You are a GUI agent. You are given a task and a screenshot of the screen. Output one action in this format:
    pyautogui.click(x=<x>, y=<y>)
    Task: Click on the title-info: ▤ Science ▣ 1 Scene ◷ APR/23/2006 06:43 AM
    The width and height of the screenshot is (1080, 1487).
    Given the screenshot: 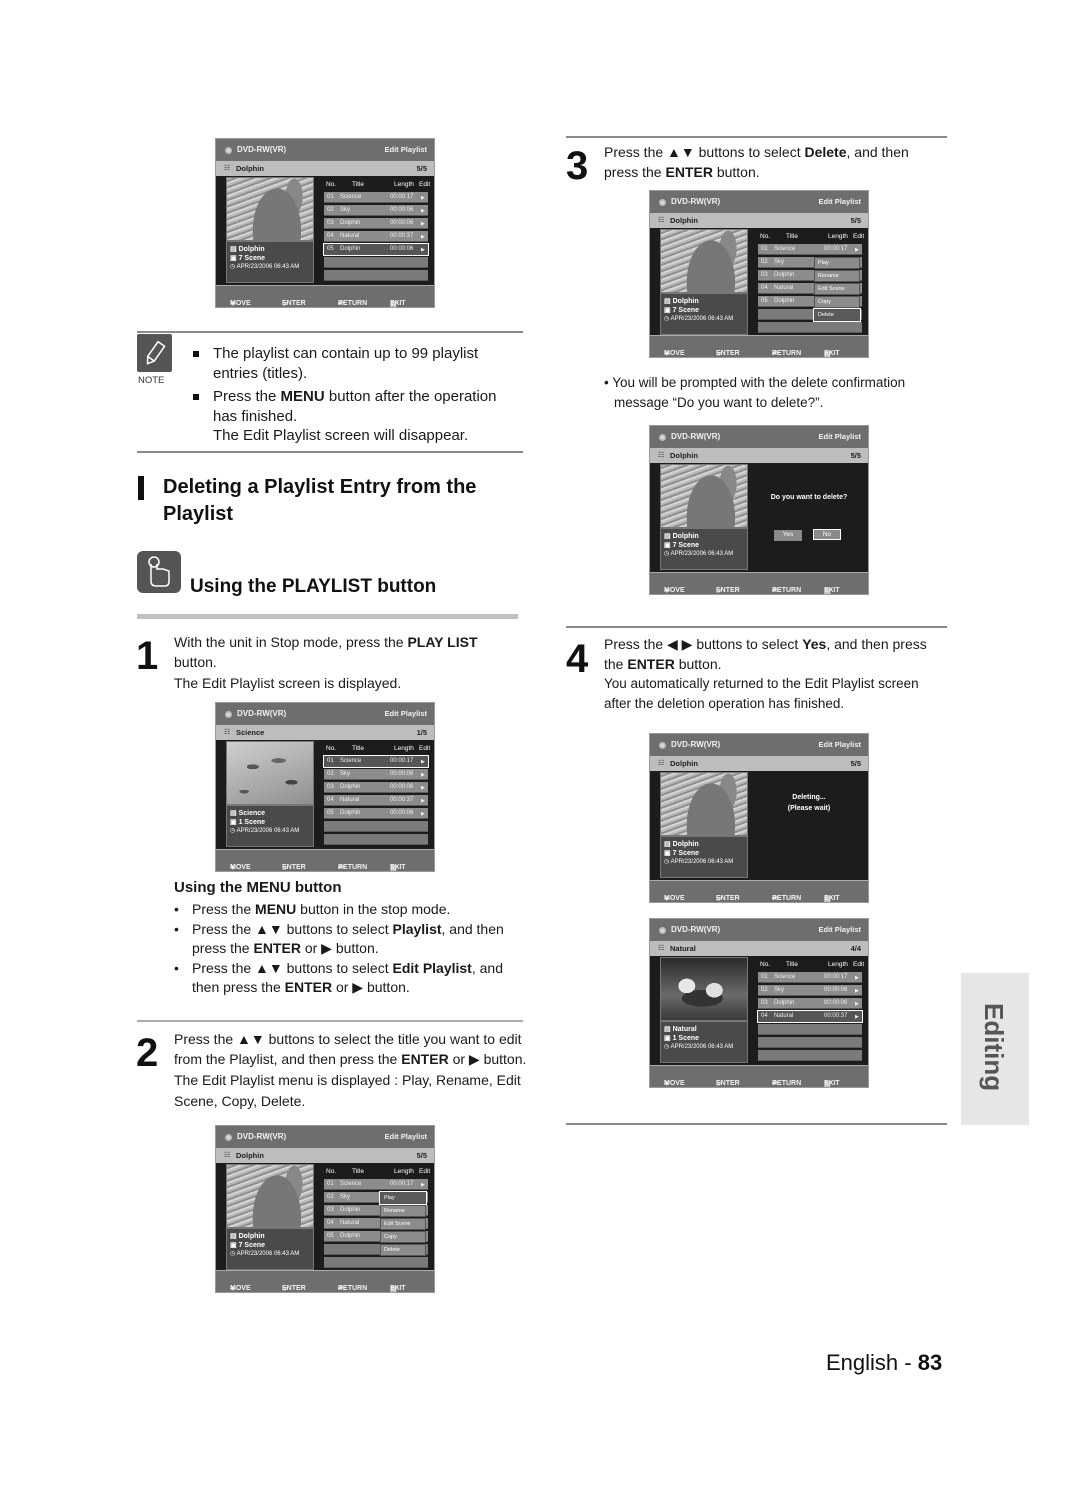 What is the action you would take?
    pyautogui.click(x=270, y=826)
    